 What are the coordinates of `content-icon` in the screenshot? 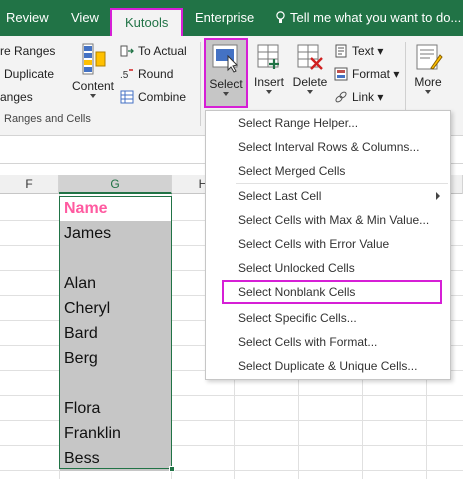 It's located at (94, 59).